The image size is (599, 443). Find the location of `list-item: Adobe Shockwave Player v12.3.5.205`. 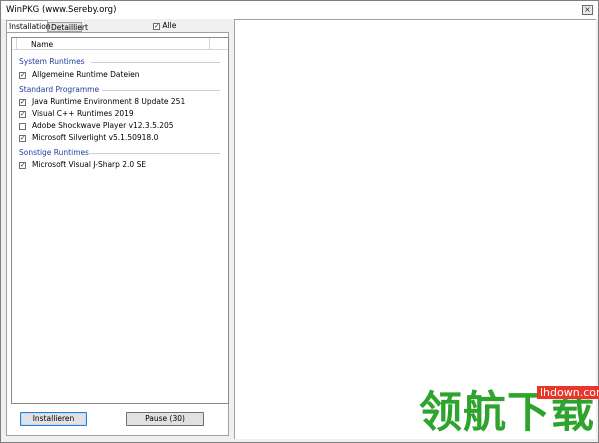

list-item: Adobe Shockwave Player v12.3.5.205 is located at coordinates (96, 126).